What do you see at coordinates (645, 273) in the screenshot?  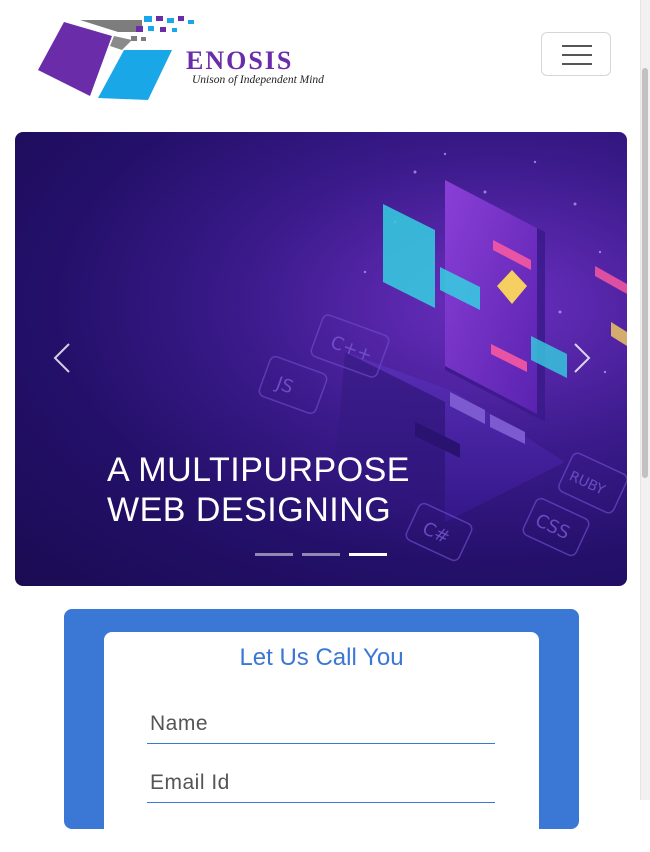 I see `scrollbar-thumb` at bounding box center [645, 273].